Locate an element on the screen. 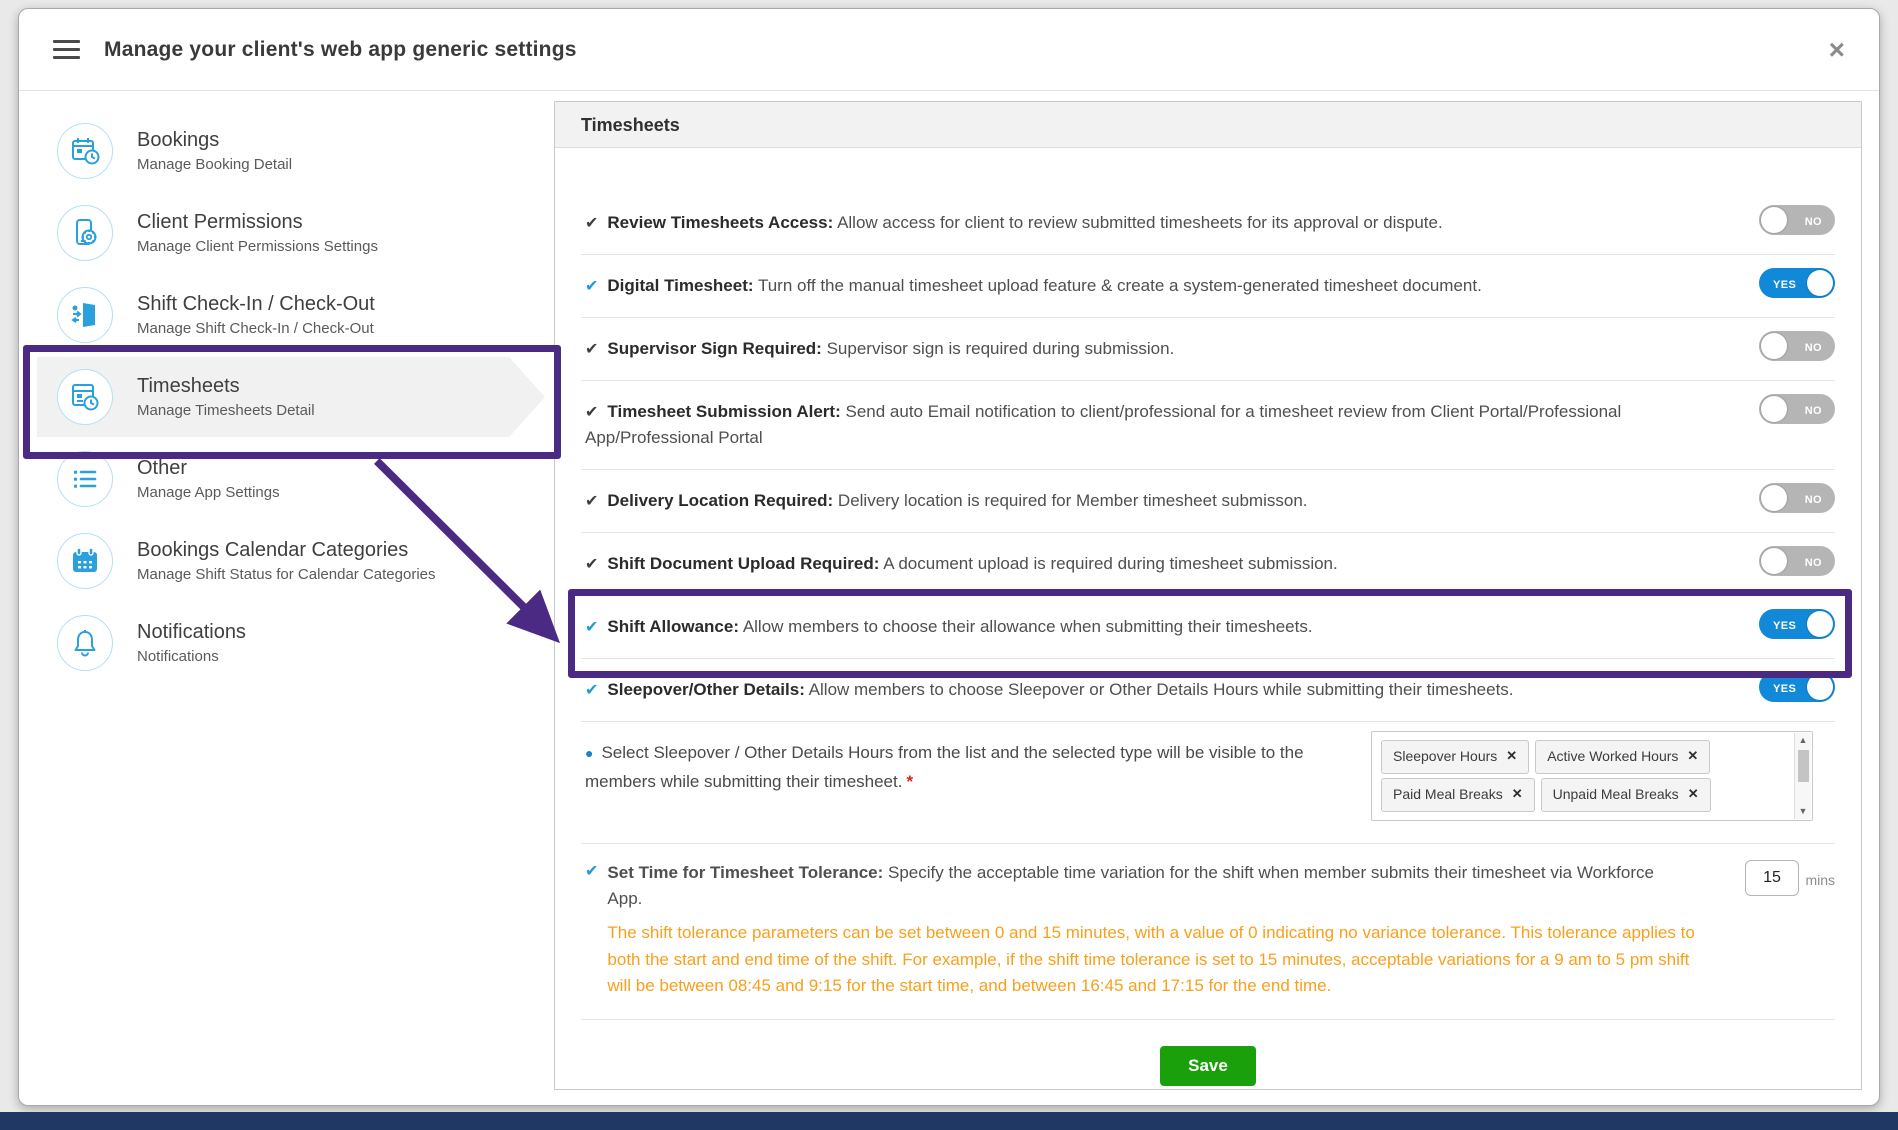 Image resolution: width=1898 pixels, height=1130 pixels. setting-label: Supervisor Sign Required: is located at coordinates (714, 348).